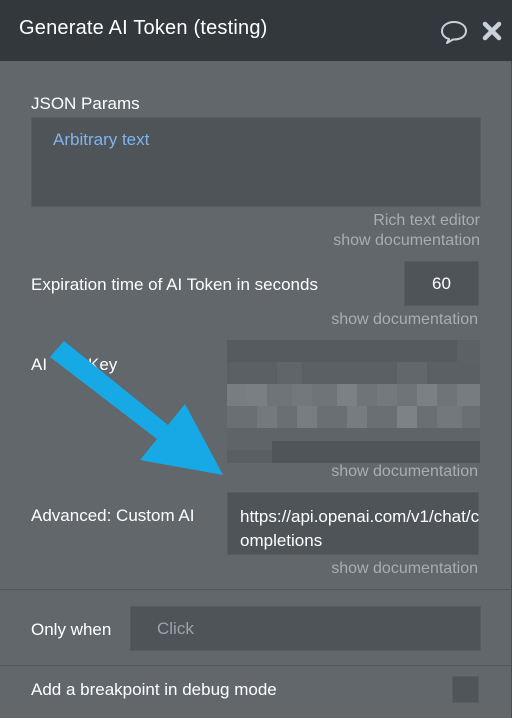  Describe the element at coordinates (85, 103) in the screenshot. I see `json-params-label: JSON Params` at that location.